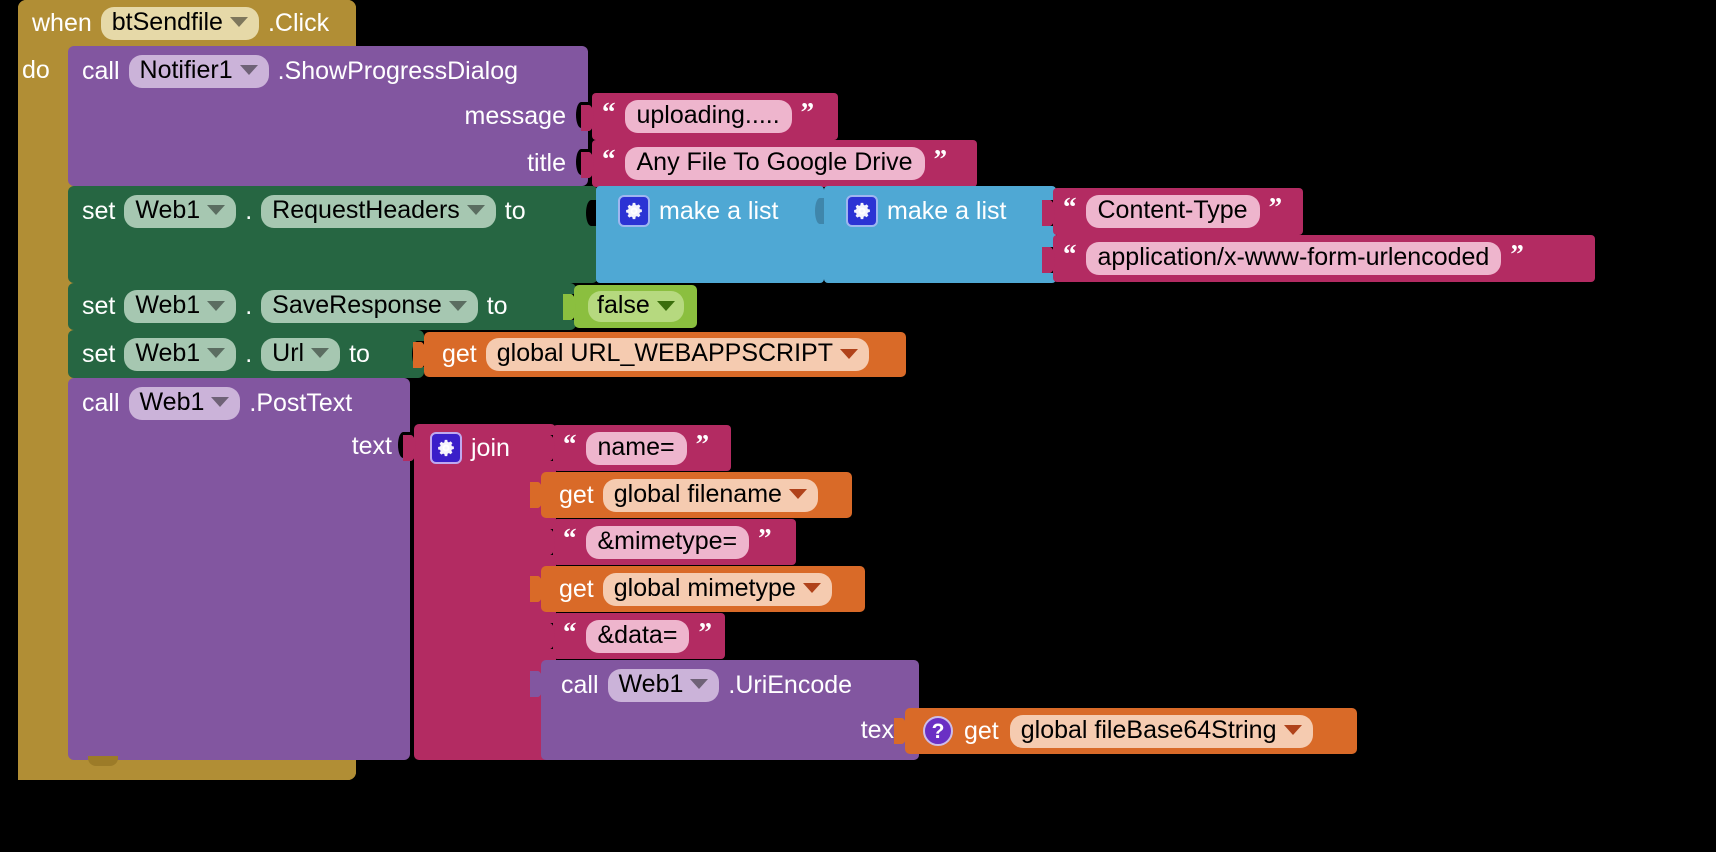  I want to click on make-a-list-inner-row: make a list, so click(940, 211).